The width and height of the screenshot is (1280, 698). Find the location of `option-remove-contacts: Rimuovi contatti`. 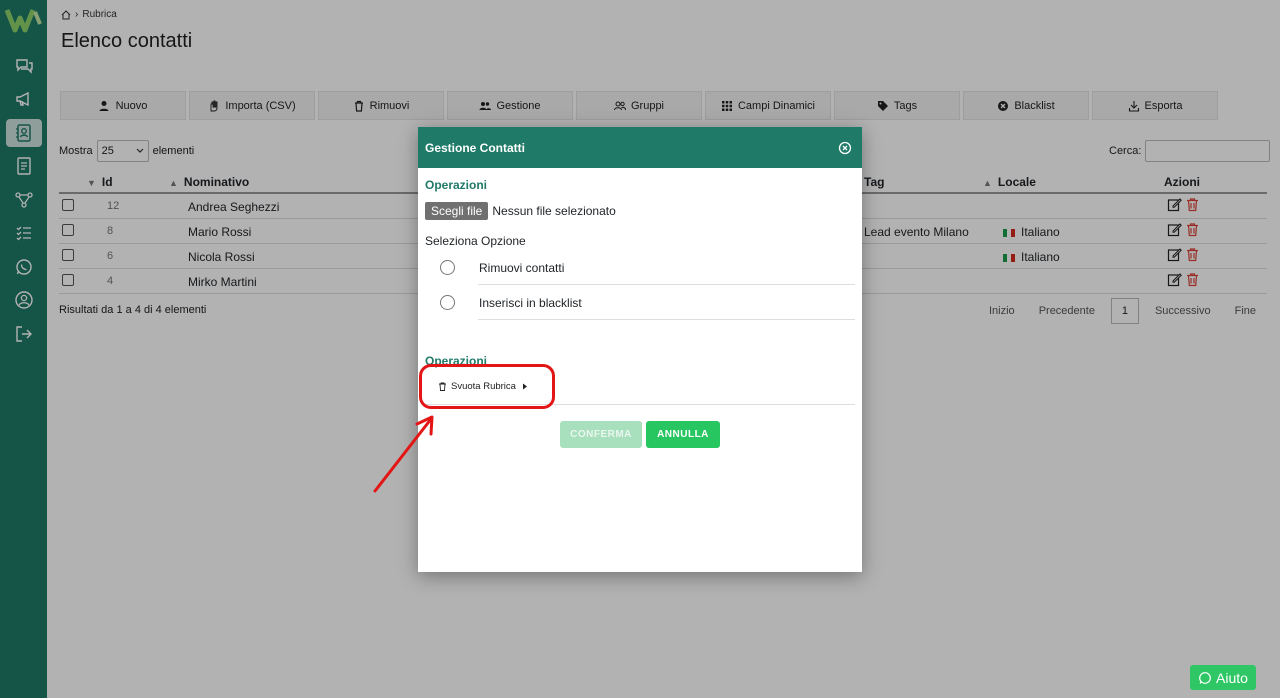

option-remove-contacts: Rimuovi contatti is located at coordinates (640, 268).